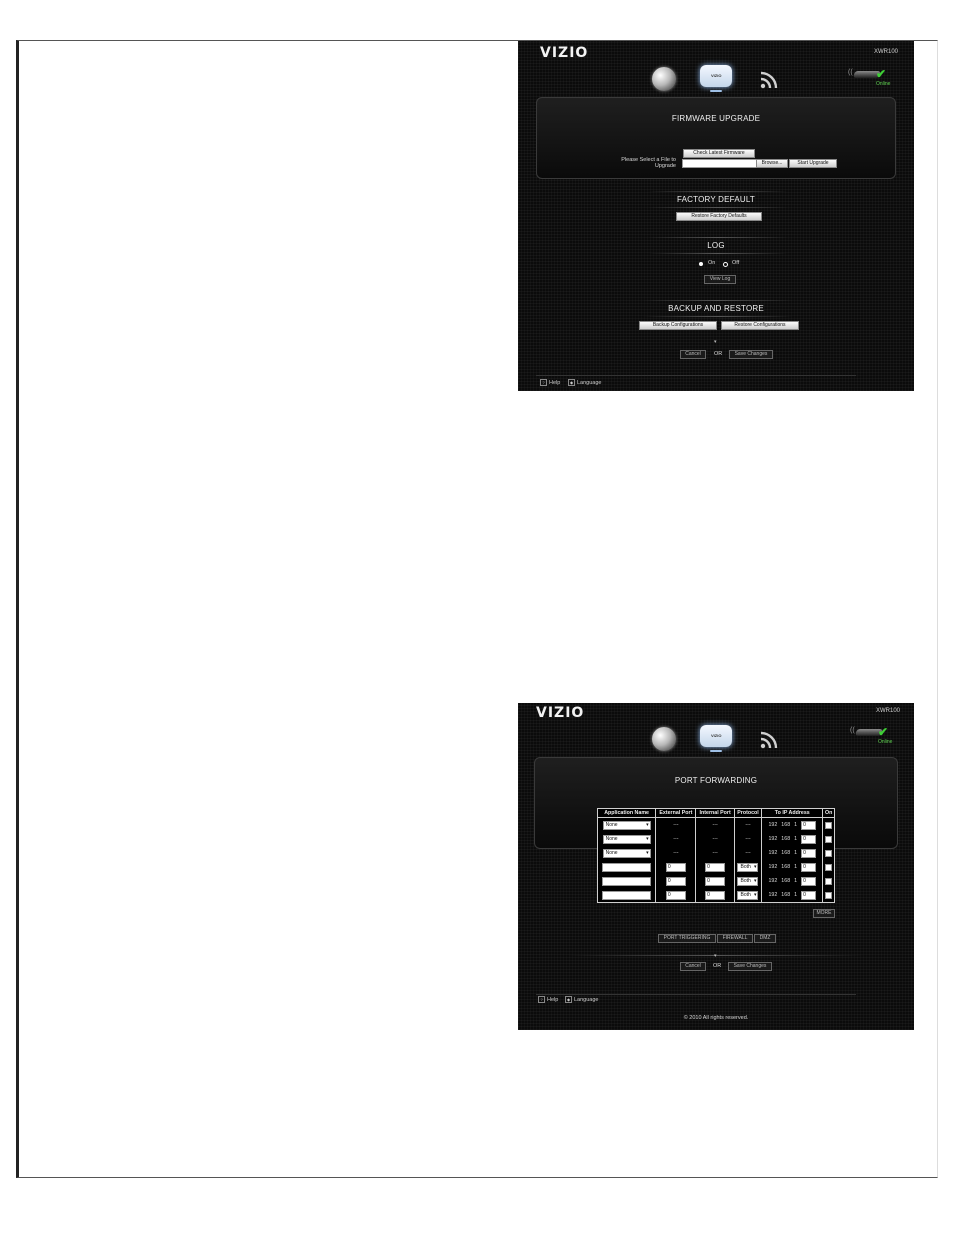 This screenshot has width=954, height=1235. What do you see at coordinates (813, 163) in the screenshot?
I see `start-upgrade-button: Start Upgrade` at bounding box center [813, 163].